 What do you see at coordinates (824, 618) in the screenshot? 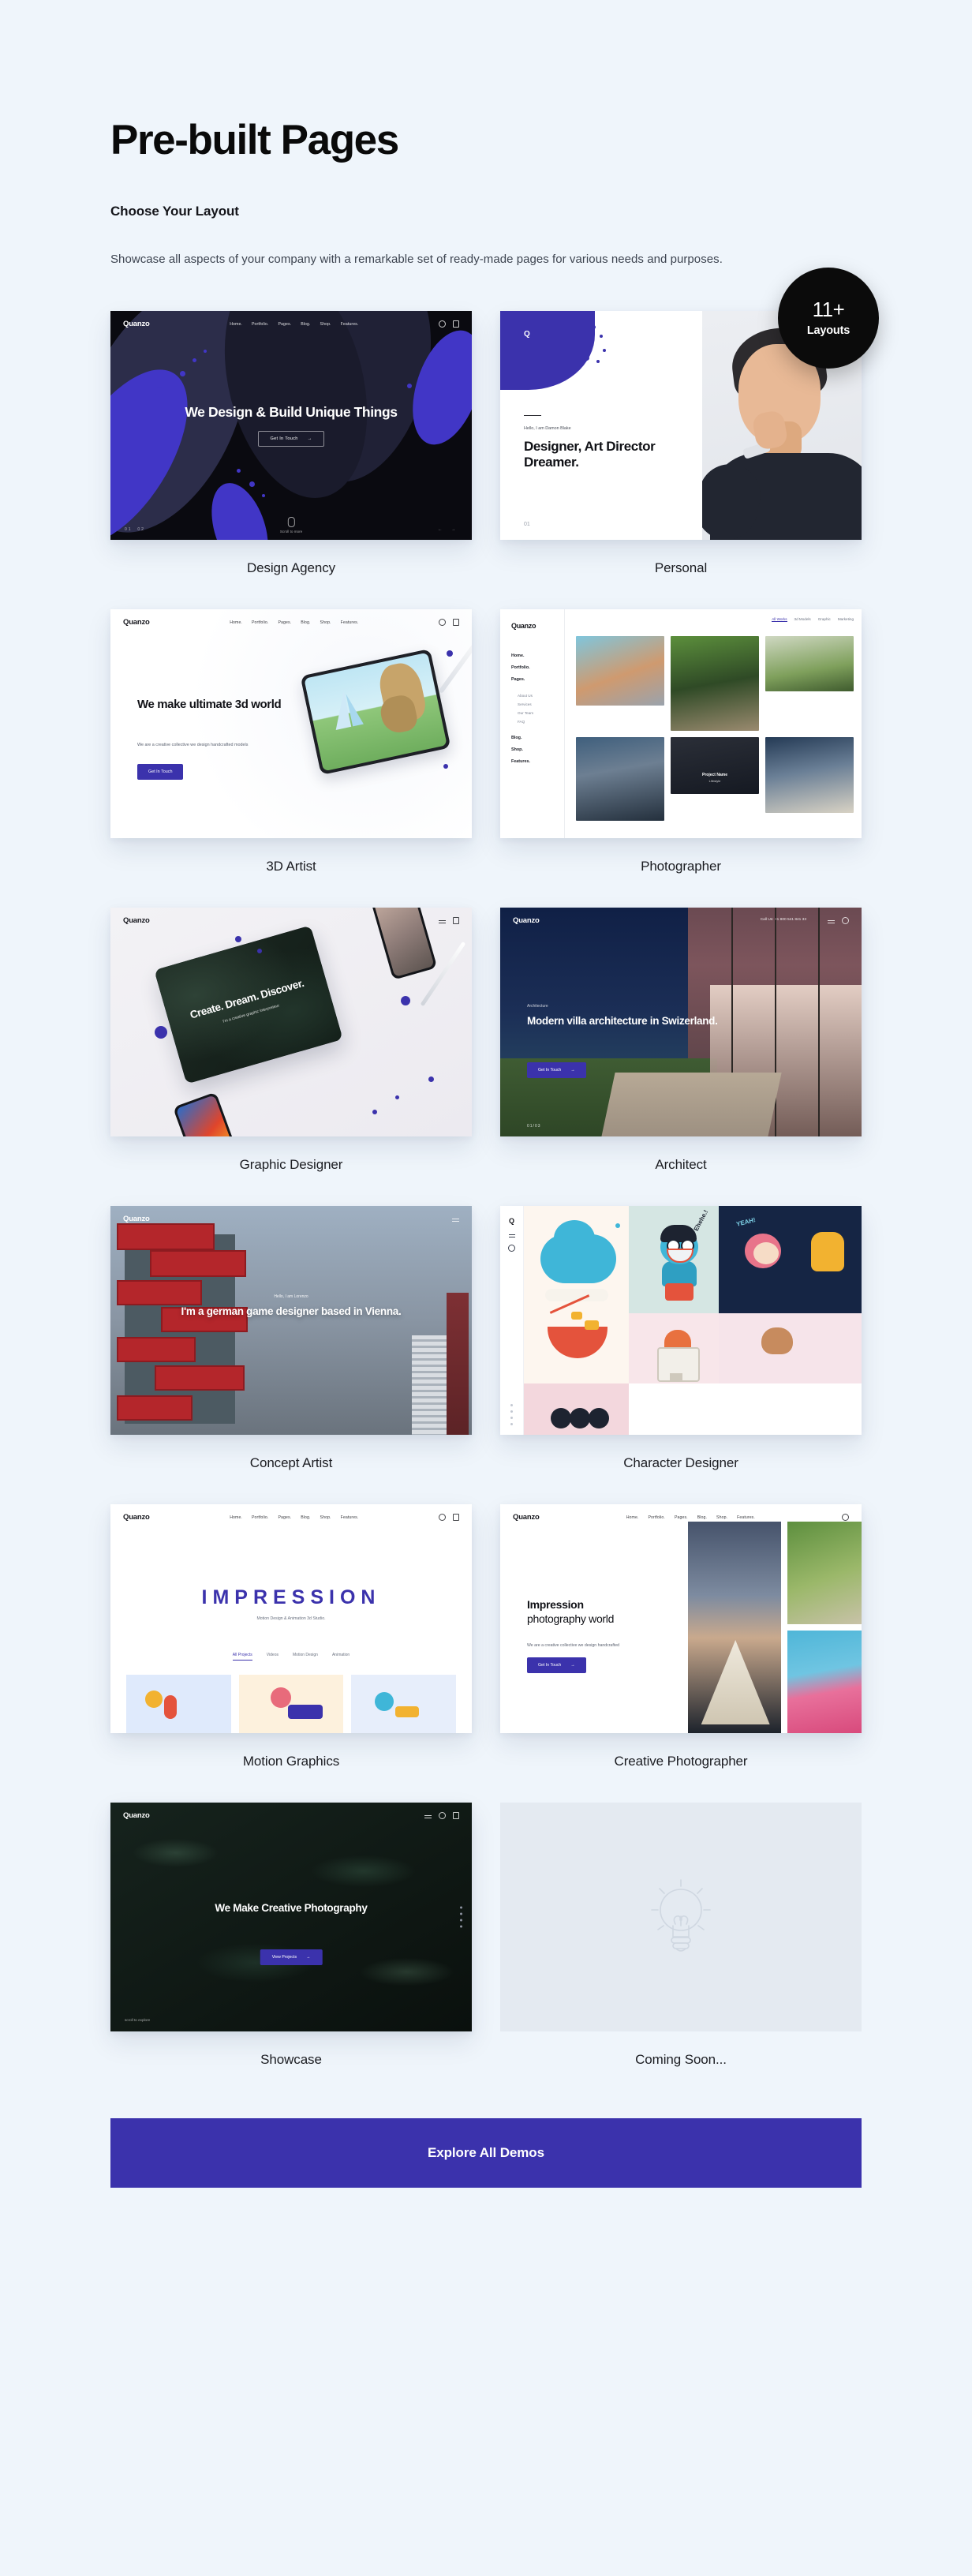
I see `filter-graphic: Graphic` at bounding box center [824, 618].